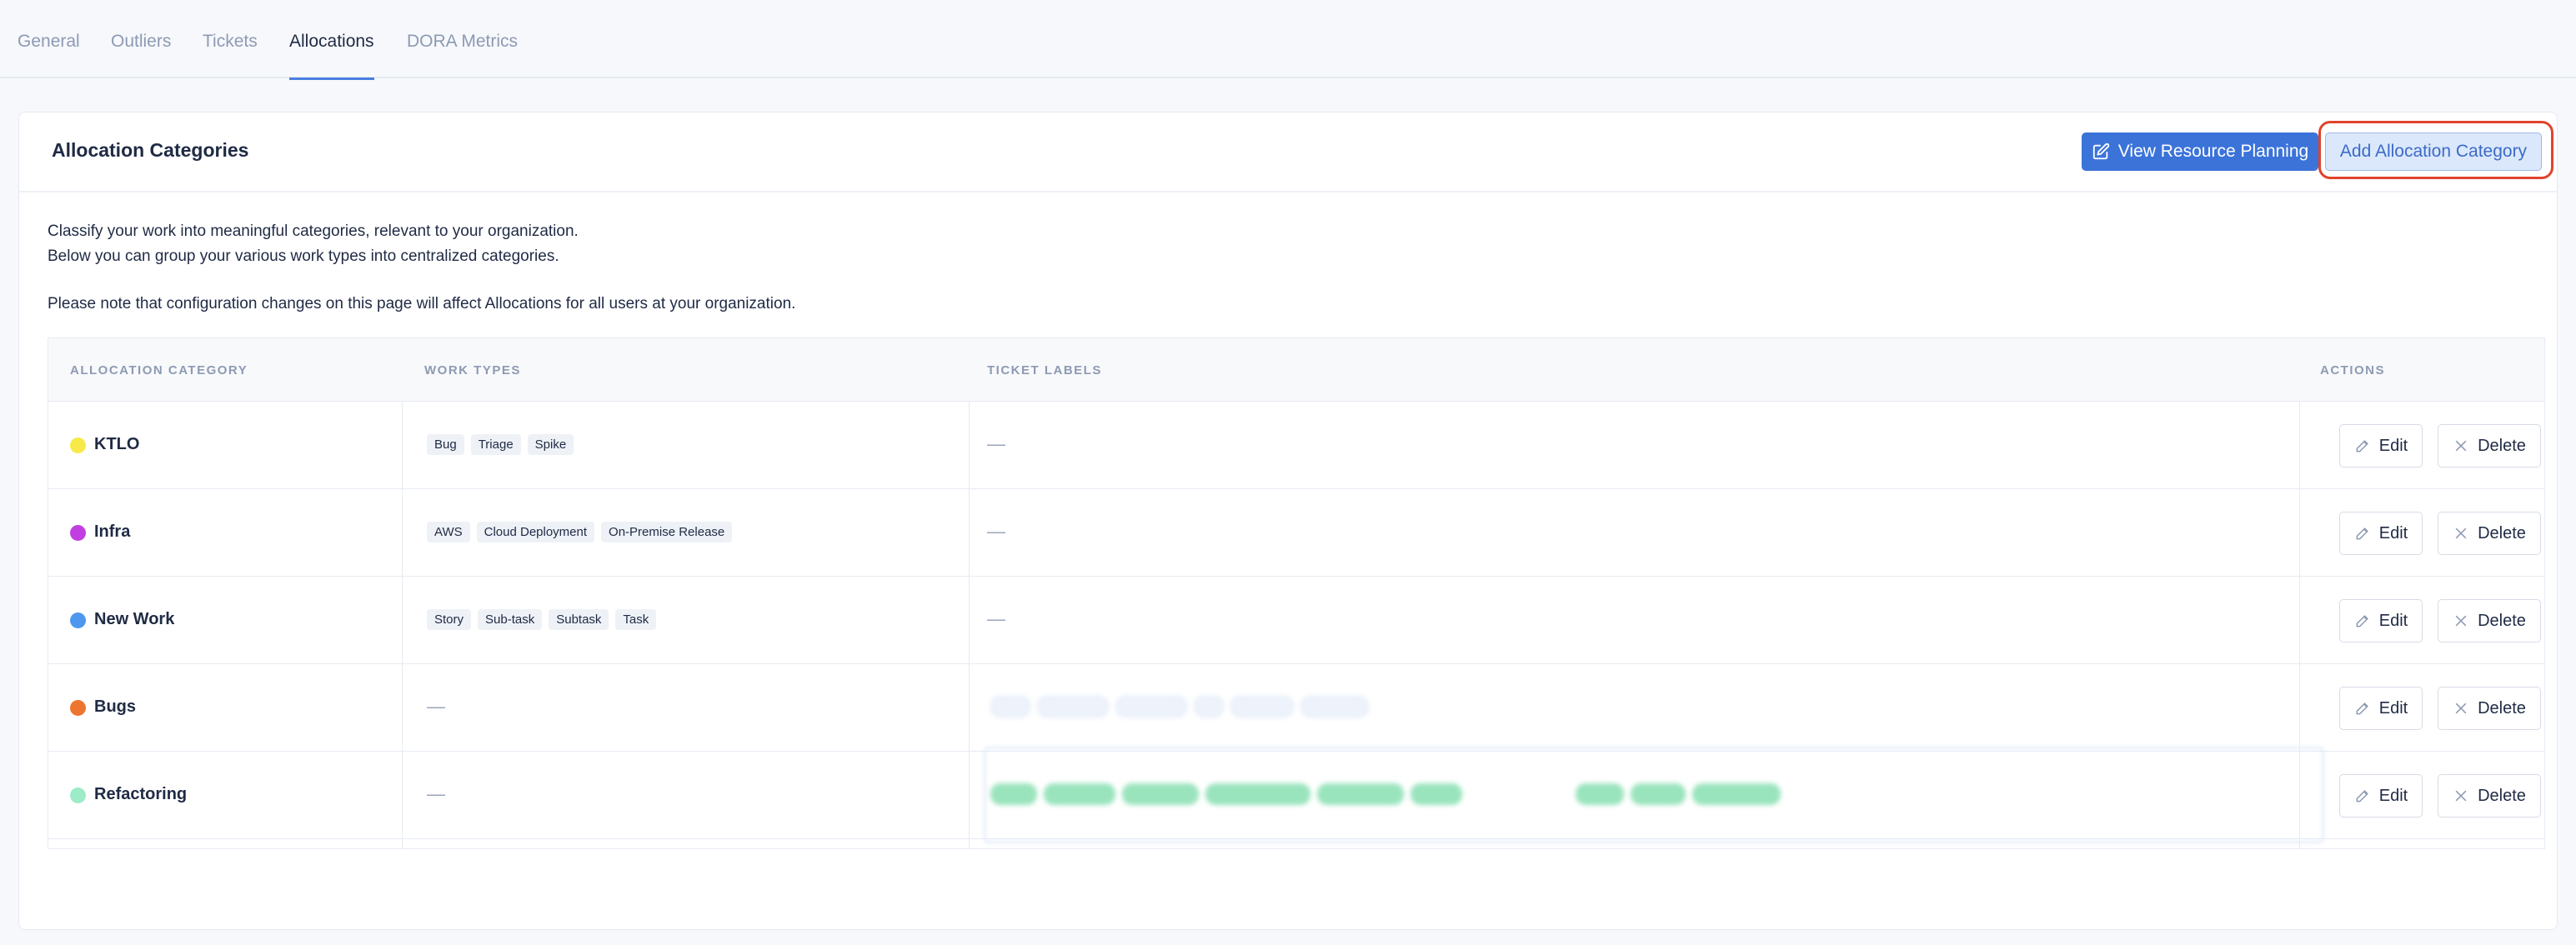 The height and width of the screenshot is (945, 2576). Describe the element at coordinates (141, 55) in the screenshot. I see `tab-outliers: Outliers` at that location.